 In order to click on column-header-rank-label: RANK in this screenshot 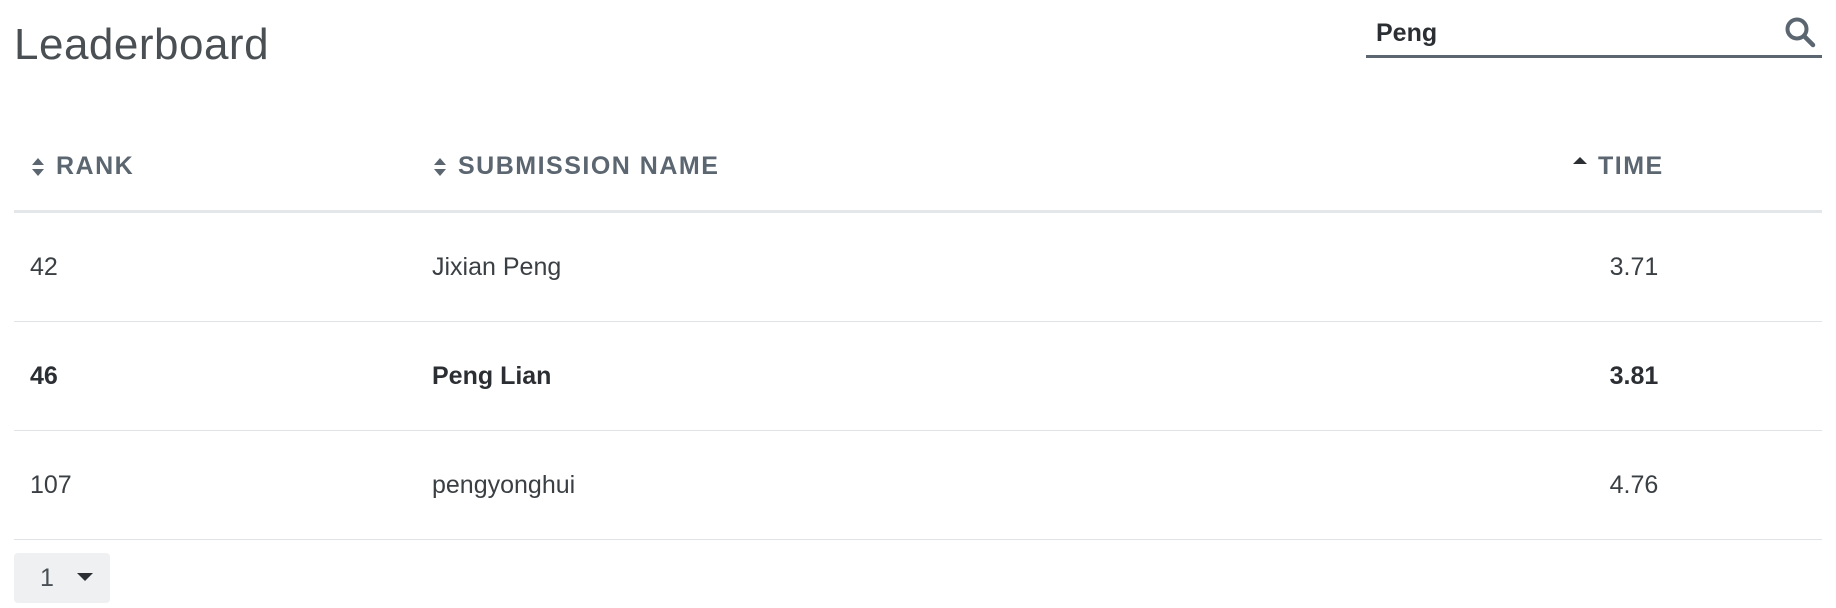, I will do `click(95, 166)`.